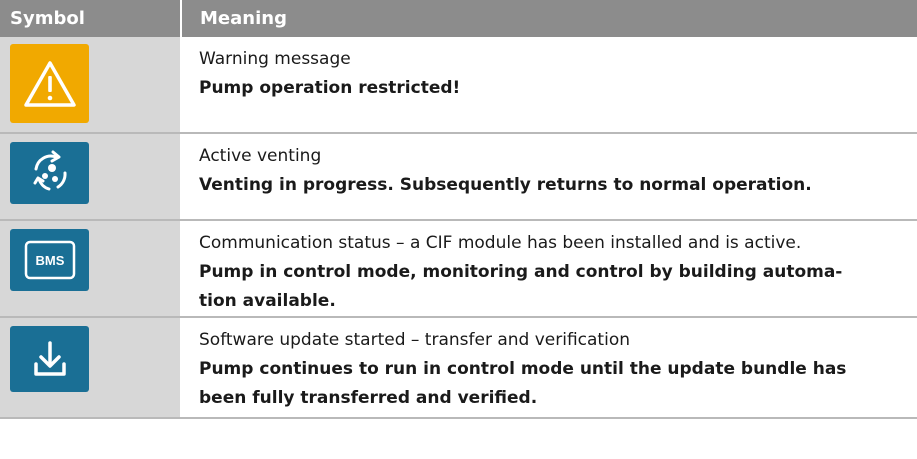 This screenshot has width=917, height=459. Describe the element at coordinates (267, 301) in the screenshot. I see `meaning-detail-line2: tion available.` at that location.